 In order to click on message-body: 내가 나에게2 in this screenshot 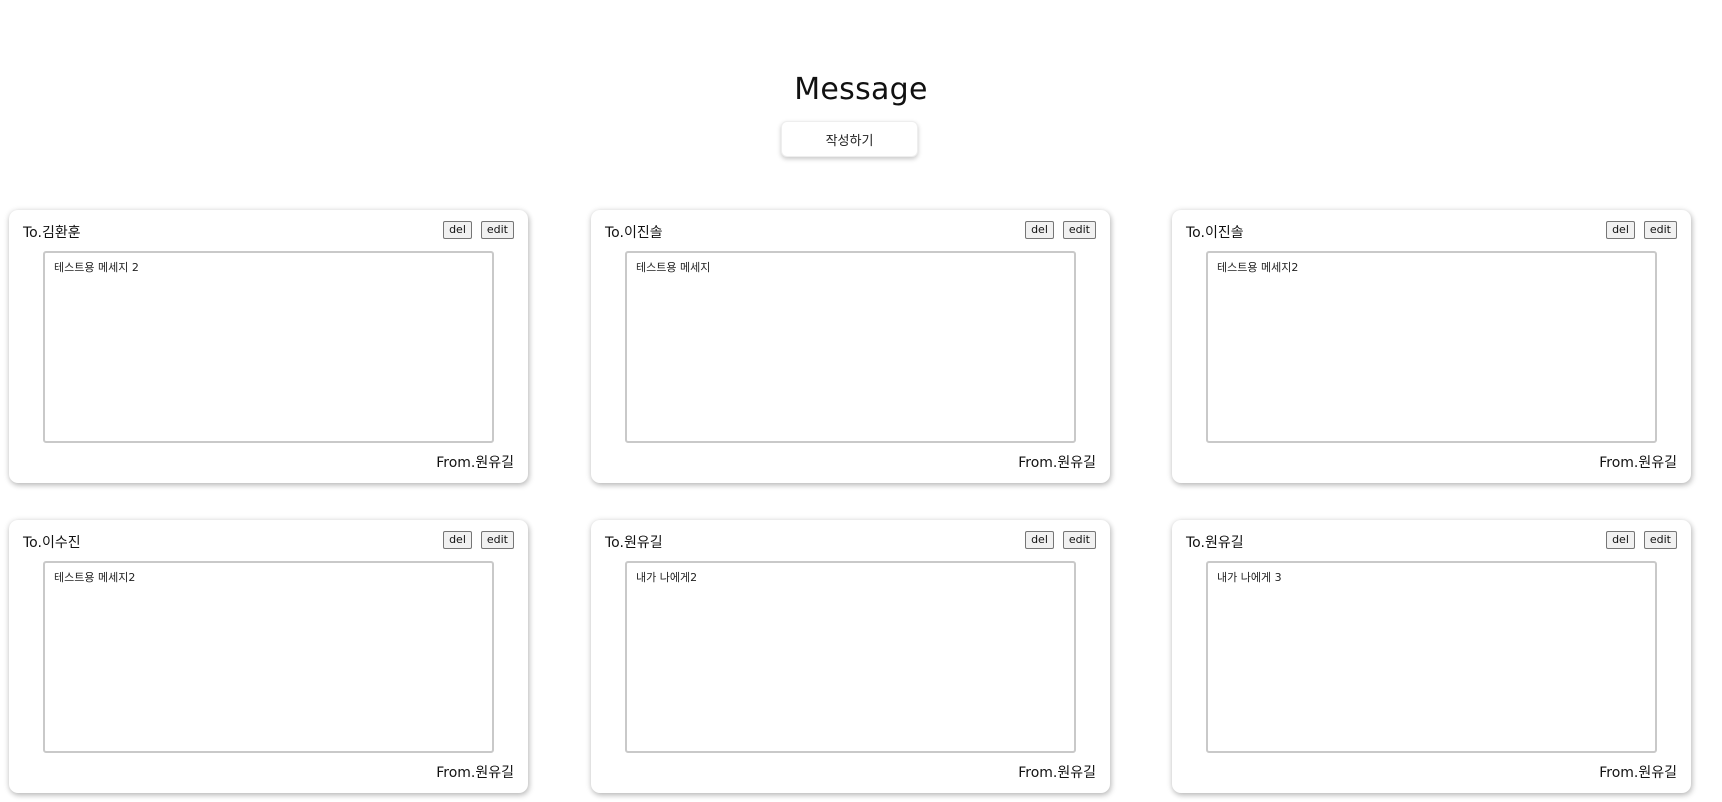, I will do `click(850, 657)`.